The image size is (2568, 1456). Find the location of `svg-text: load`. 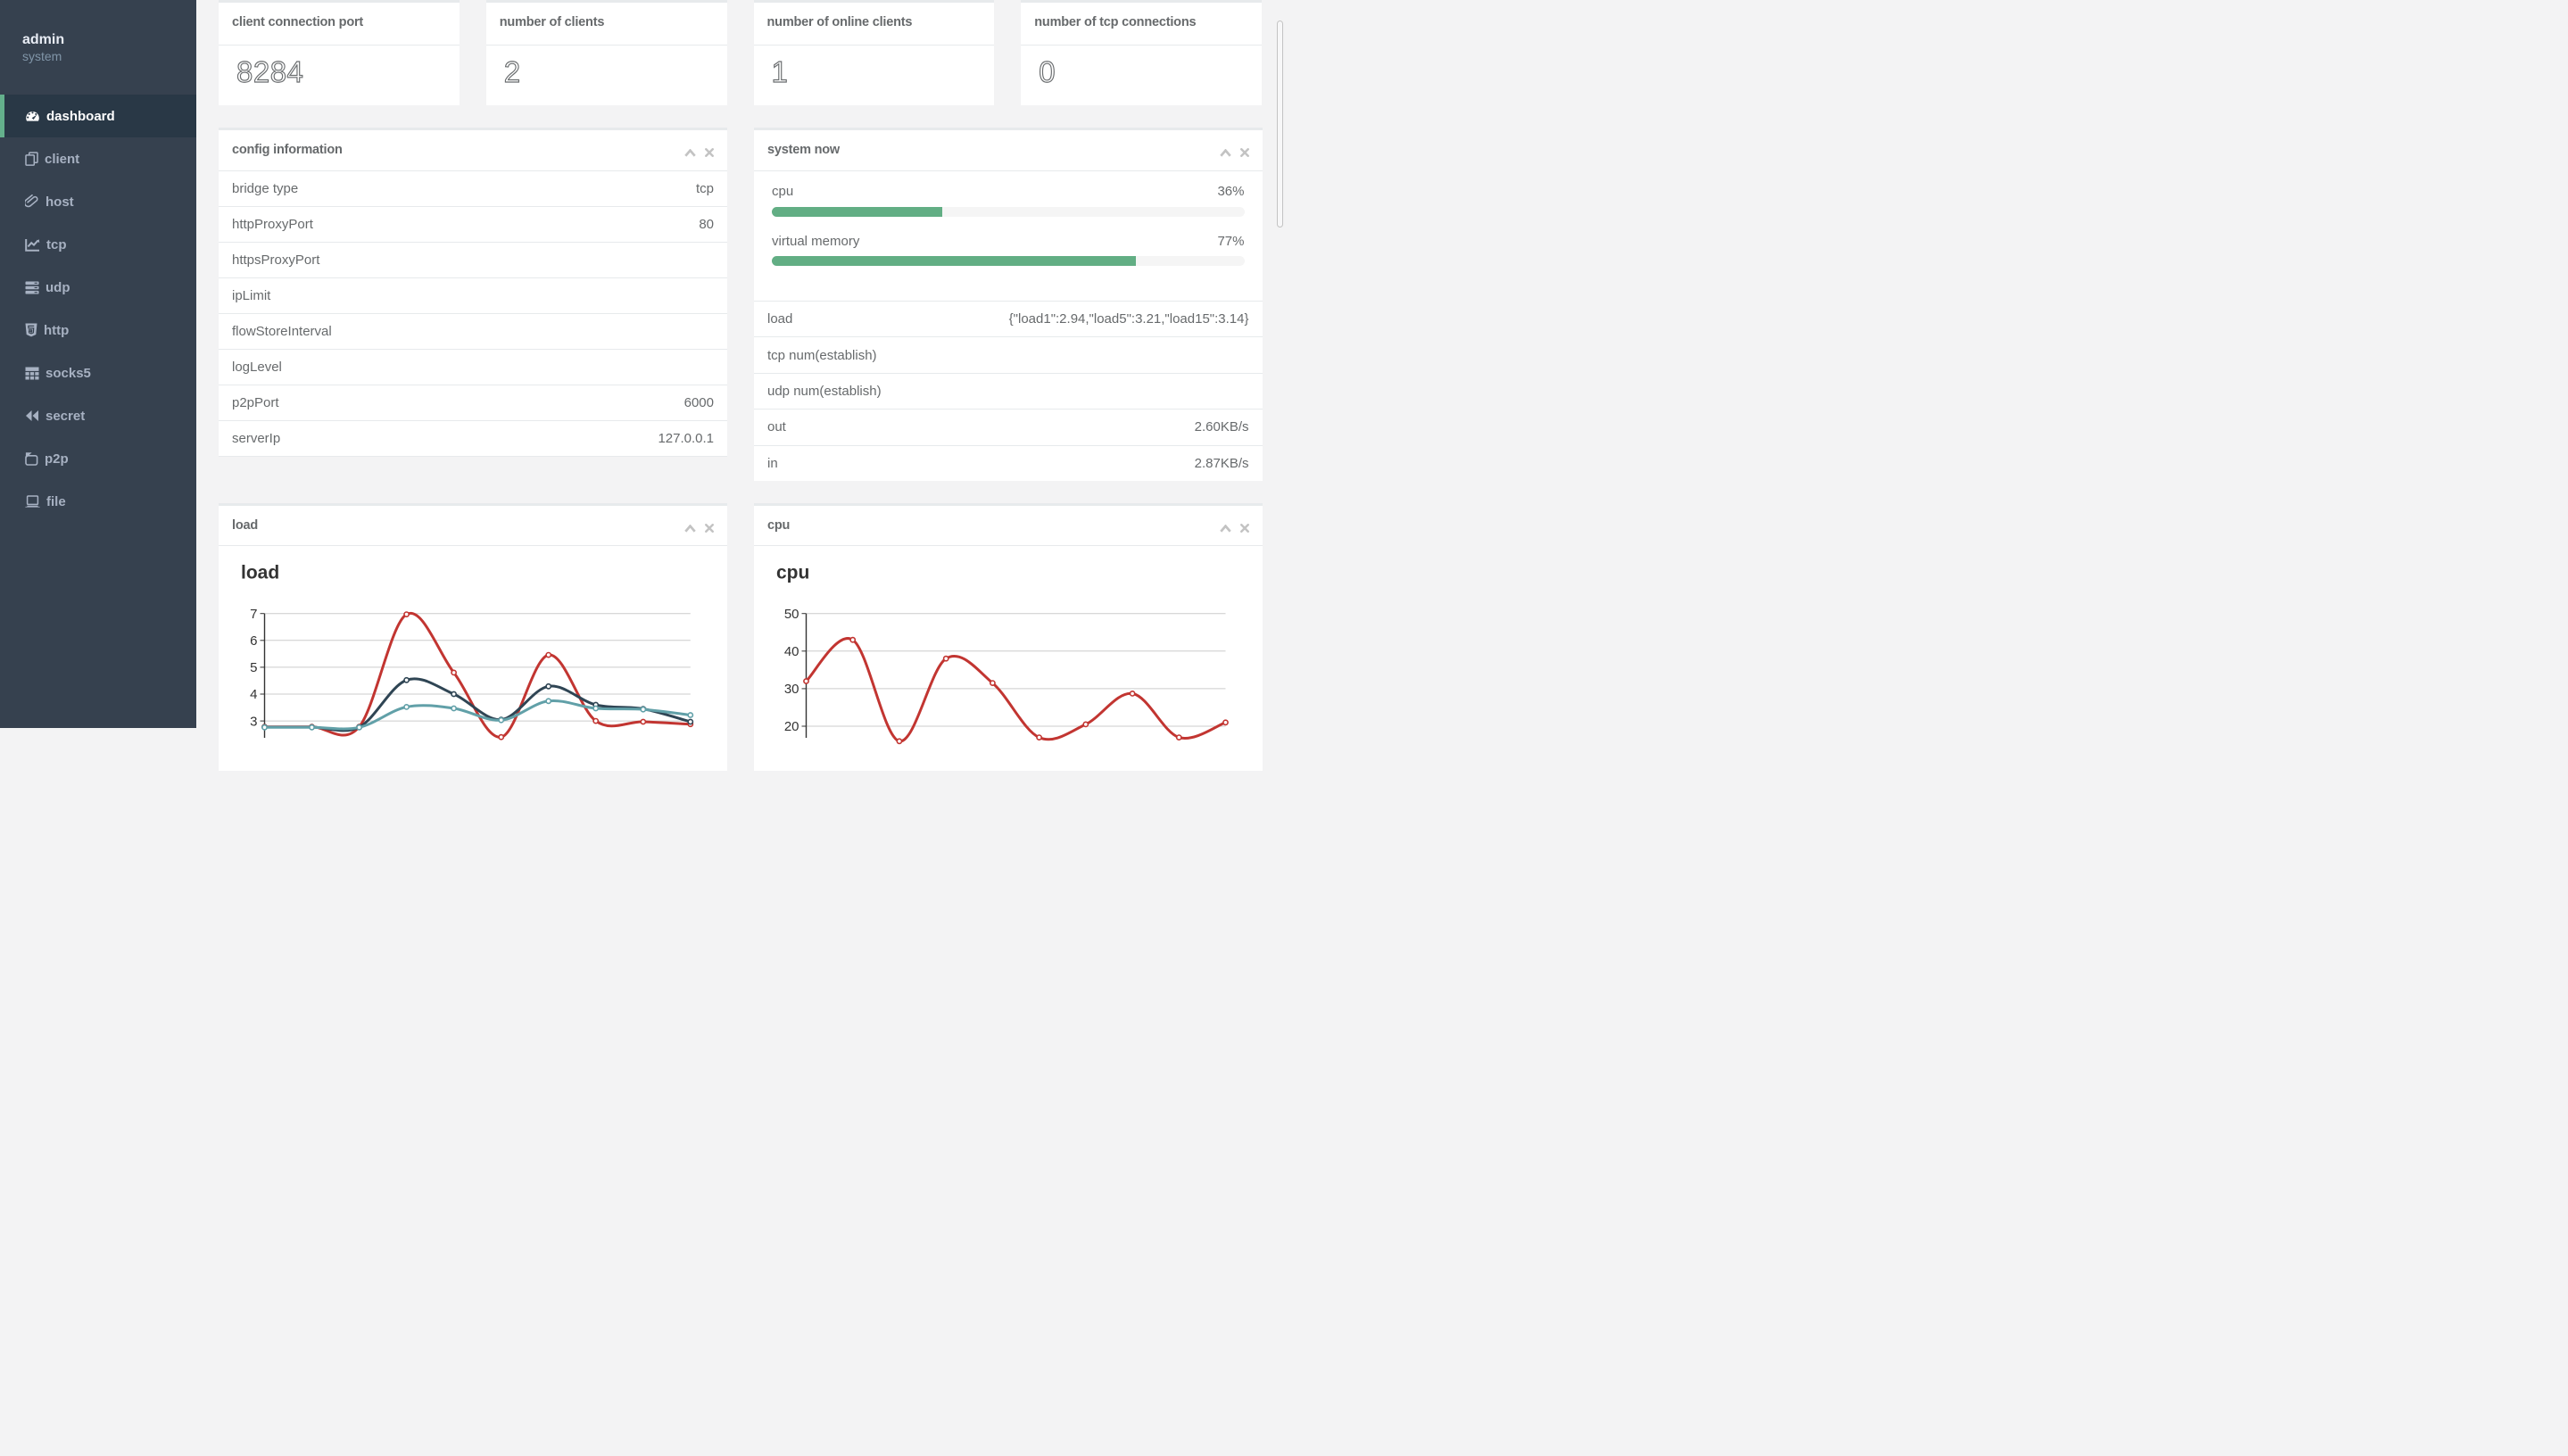

svg-text: load is located at coordinates (260, 572).